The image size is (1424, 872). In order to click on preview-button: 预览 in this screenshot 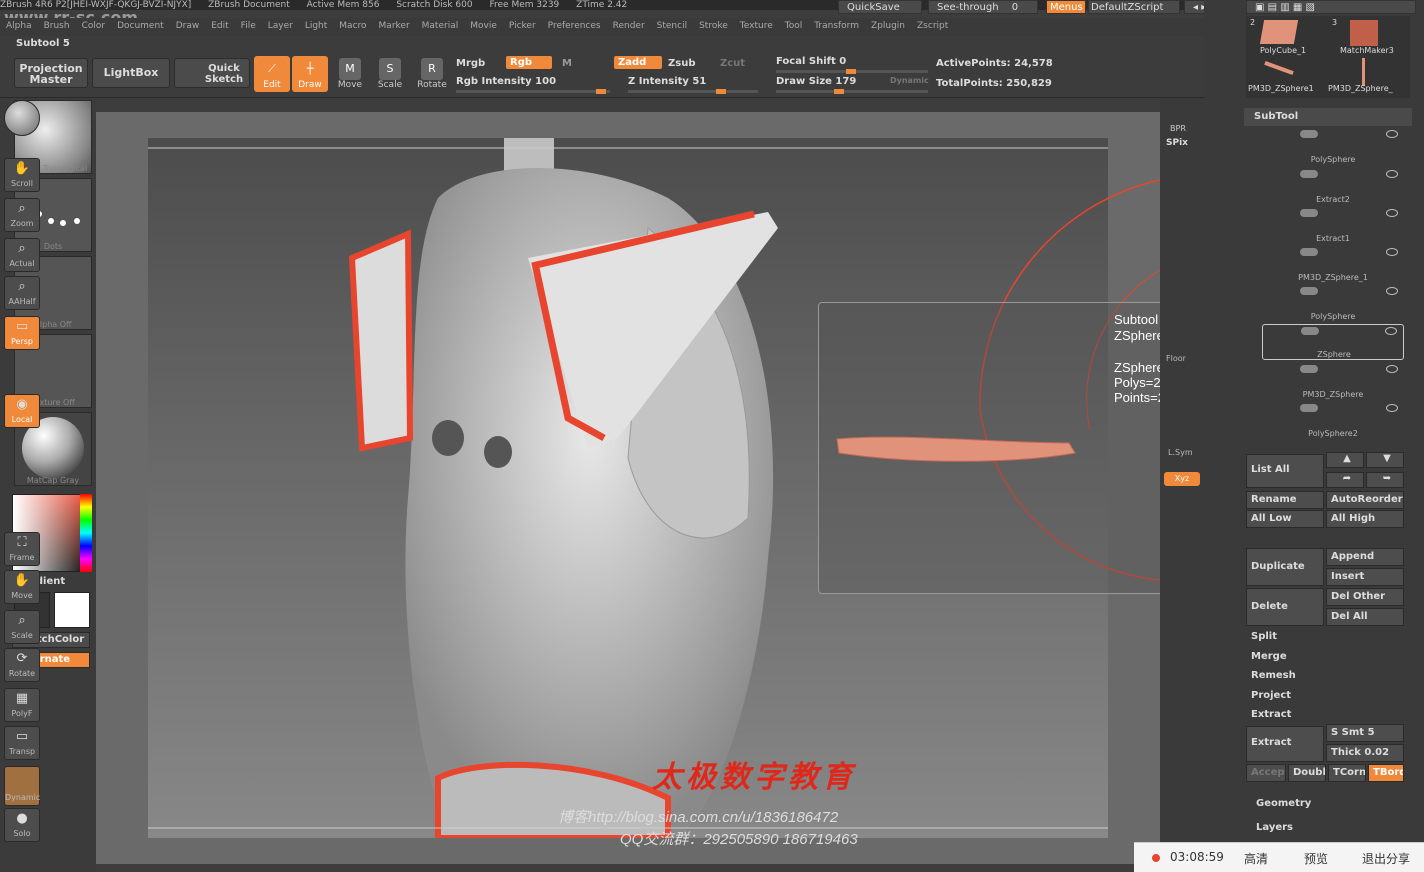, I will do `click(1316, 858)`.